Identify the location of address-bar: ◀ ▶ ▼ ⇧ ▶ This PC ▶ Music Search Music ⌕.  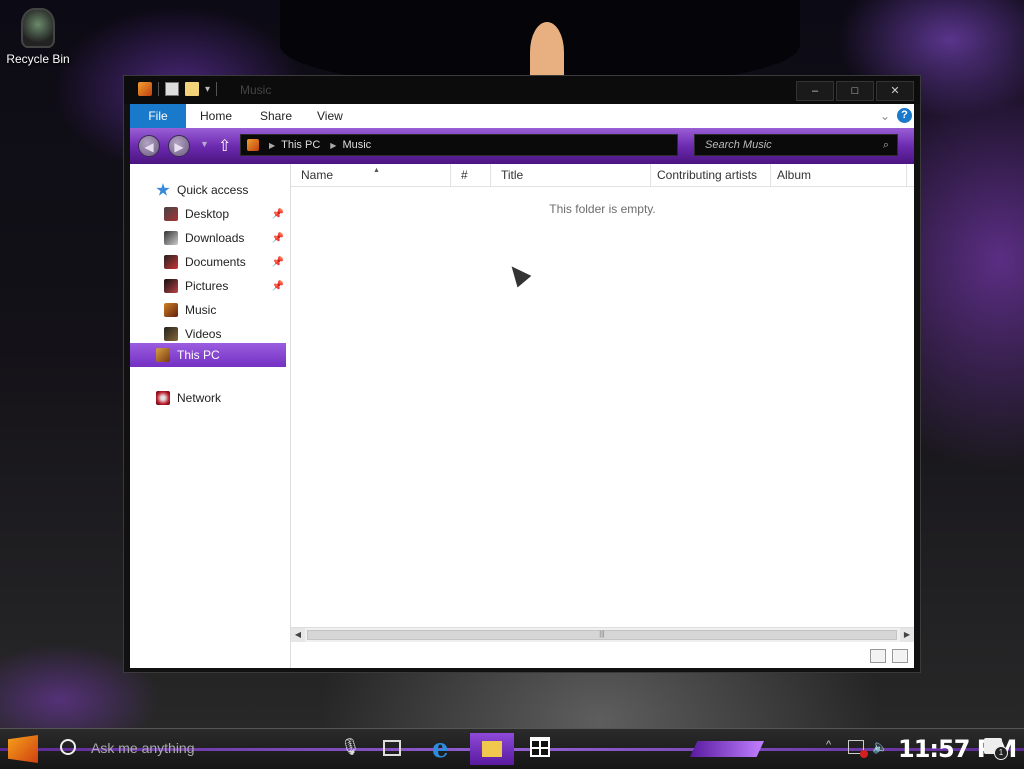
(522, 146).